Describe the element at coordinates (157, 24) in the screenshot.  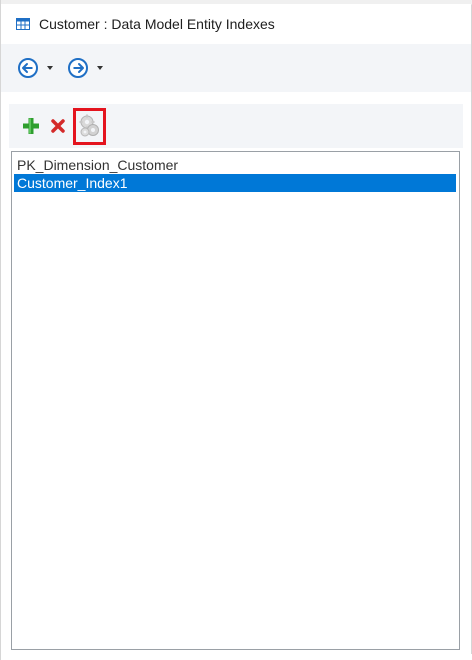
I see `window-title: Customer : Data Model Entity Indexes` at that location.